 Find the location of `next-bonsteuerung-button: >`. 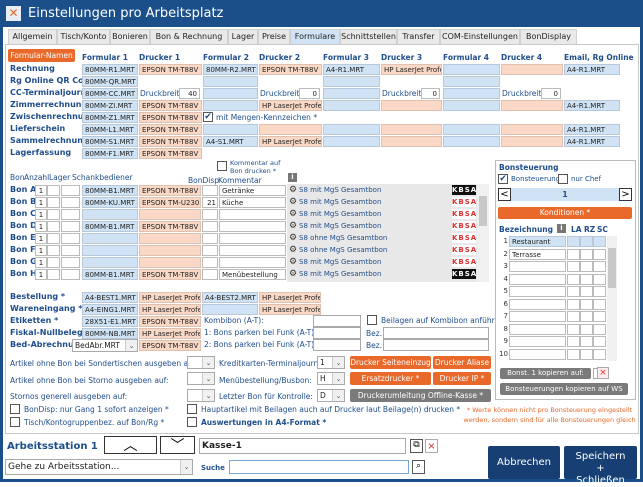

next-bonsteuerung-button: > is located at coordinates (625, 194).